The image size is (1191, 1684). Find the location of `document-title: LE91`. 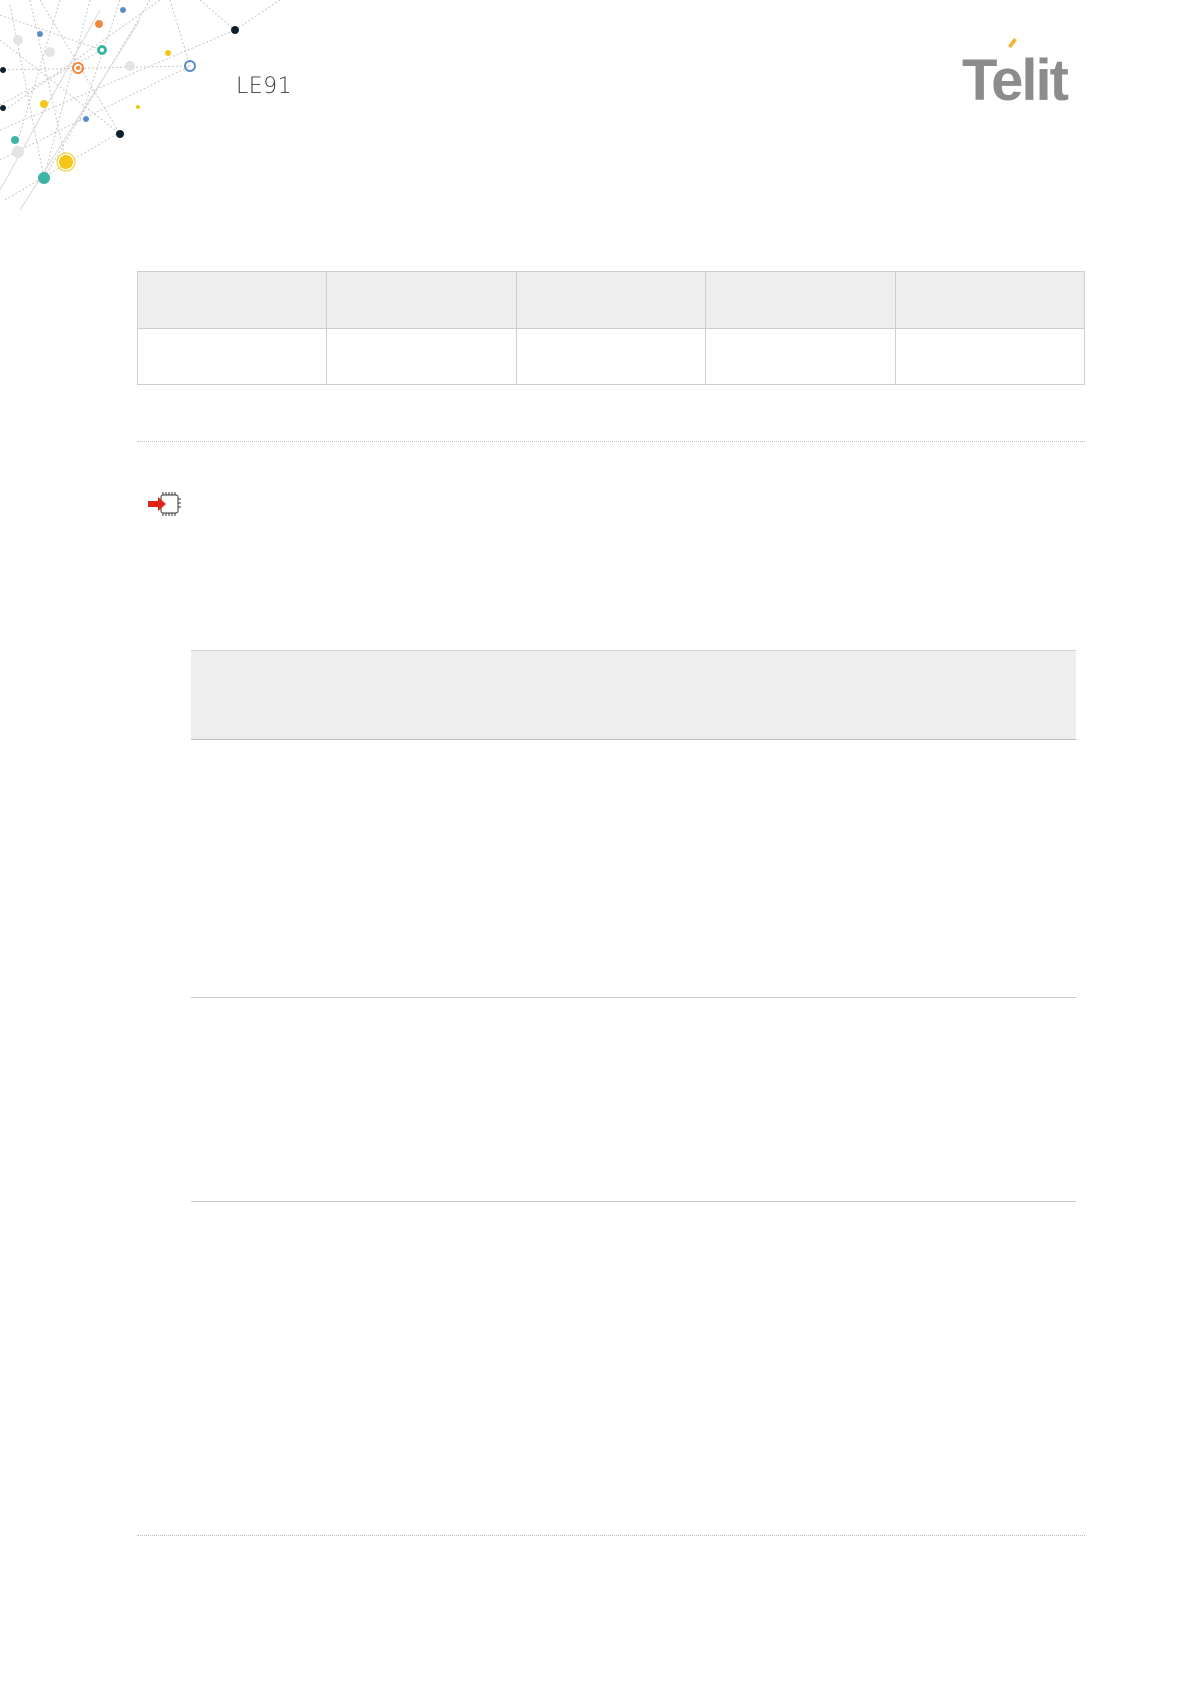

document-title: LE91 is located at coordinates (264, 86).